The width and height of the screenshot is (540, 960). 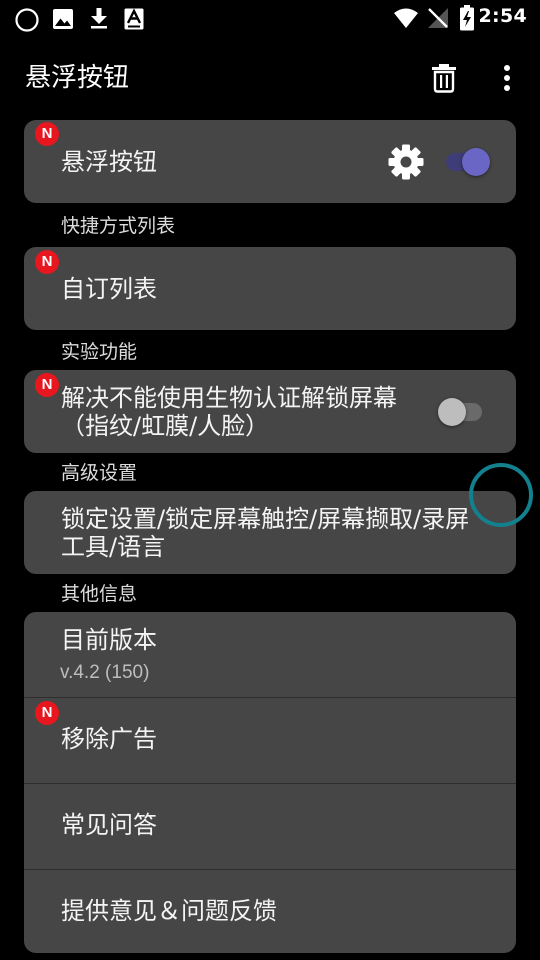 I want to click on custom-list-label: 自订列表, so click(x=109, y=289).